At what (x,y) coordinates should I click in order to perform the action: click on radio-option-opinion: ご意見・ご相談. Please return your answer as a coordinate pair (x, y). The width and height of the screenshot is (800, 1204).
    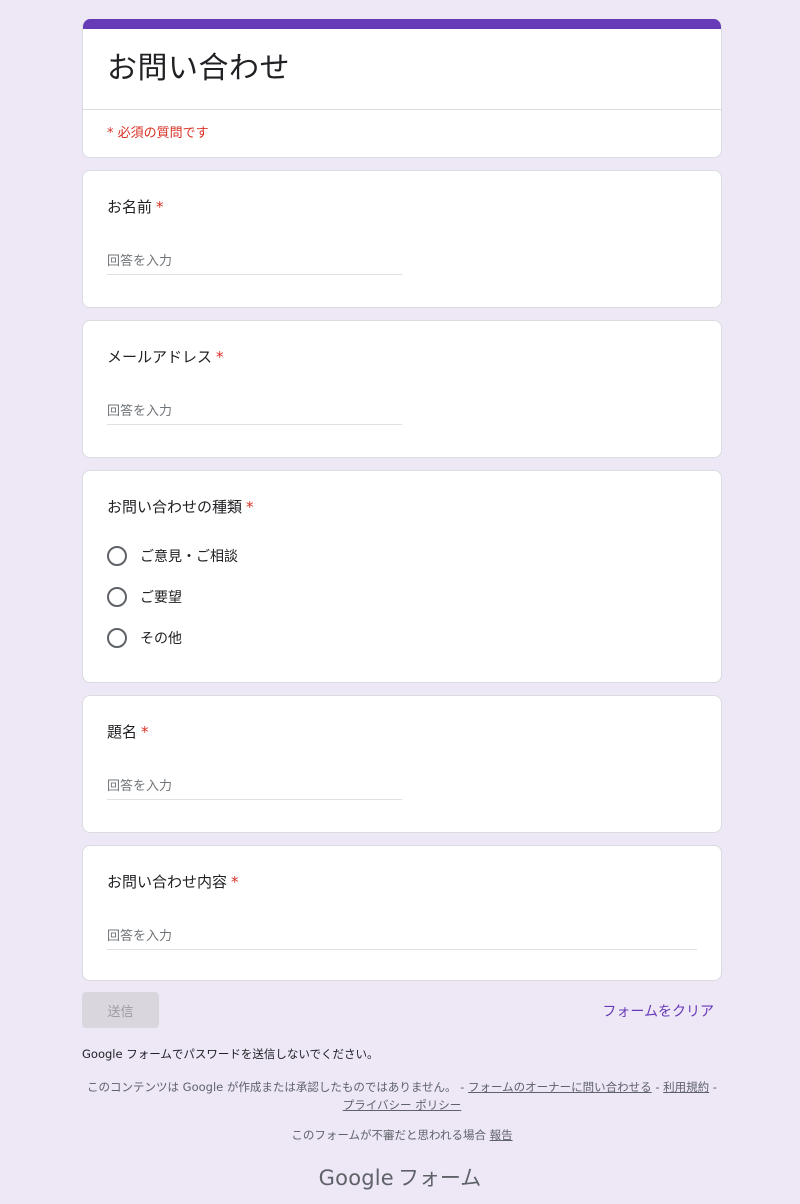
    Looking at the image, I should click on (172, 556).